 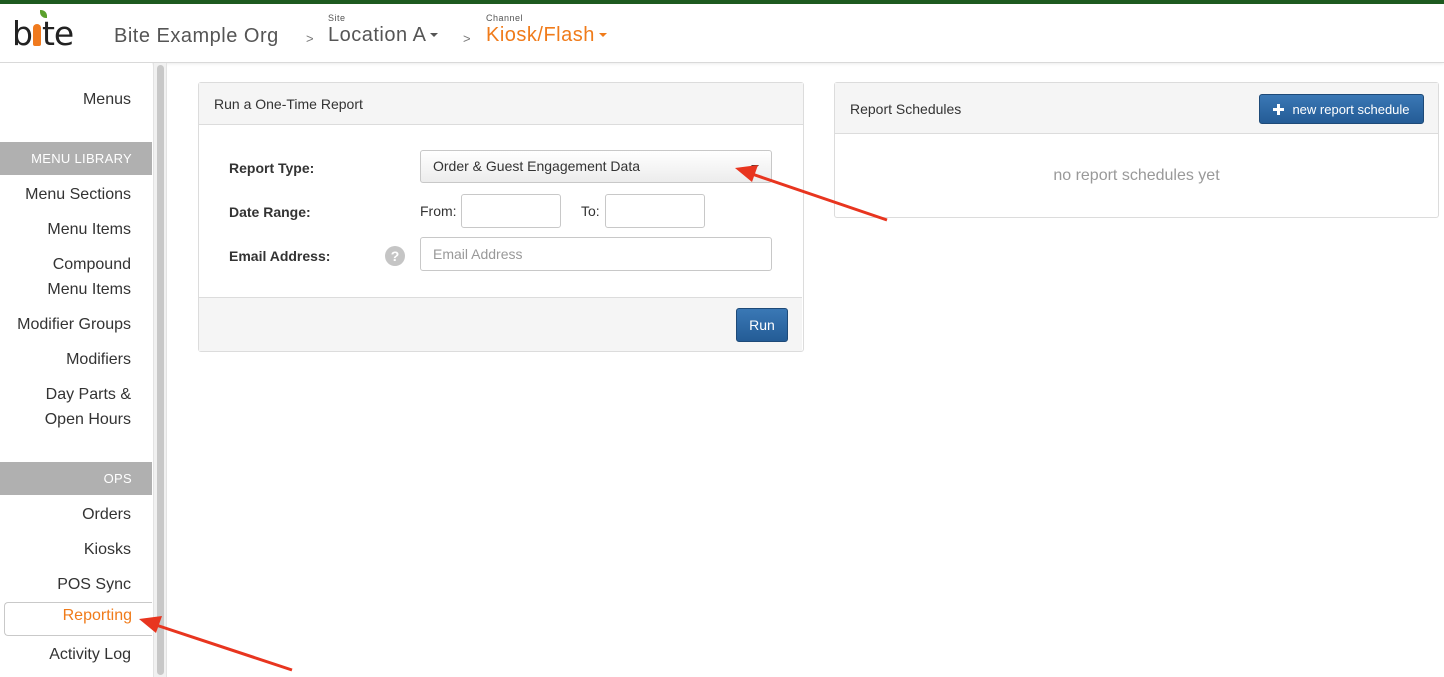 I want to click on sidebar-item-modifiers: Modifiers, so click(x=98, y=359).